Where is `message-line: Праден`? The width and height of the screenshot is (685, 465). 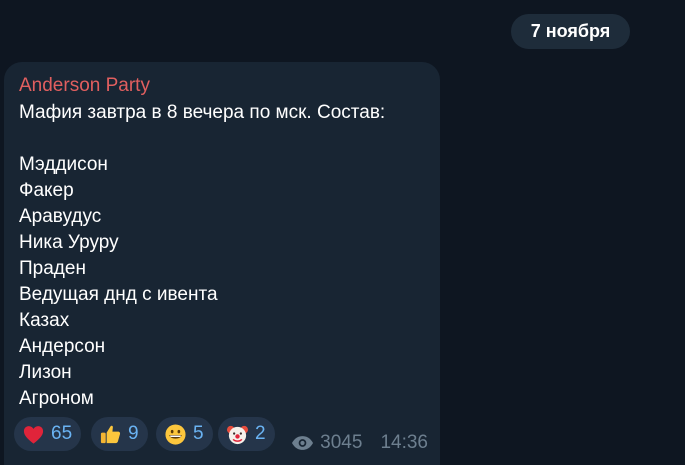
message-line: Праден is located at coordinates (52, 268).